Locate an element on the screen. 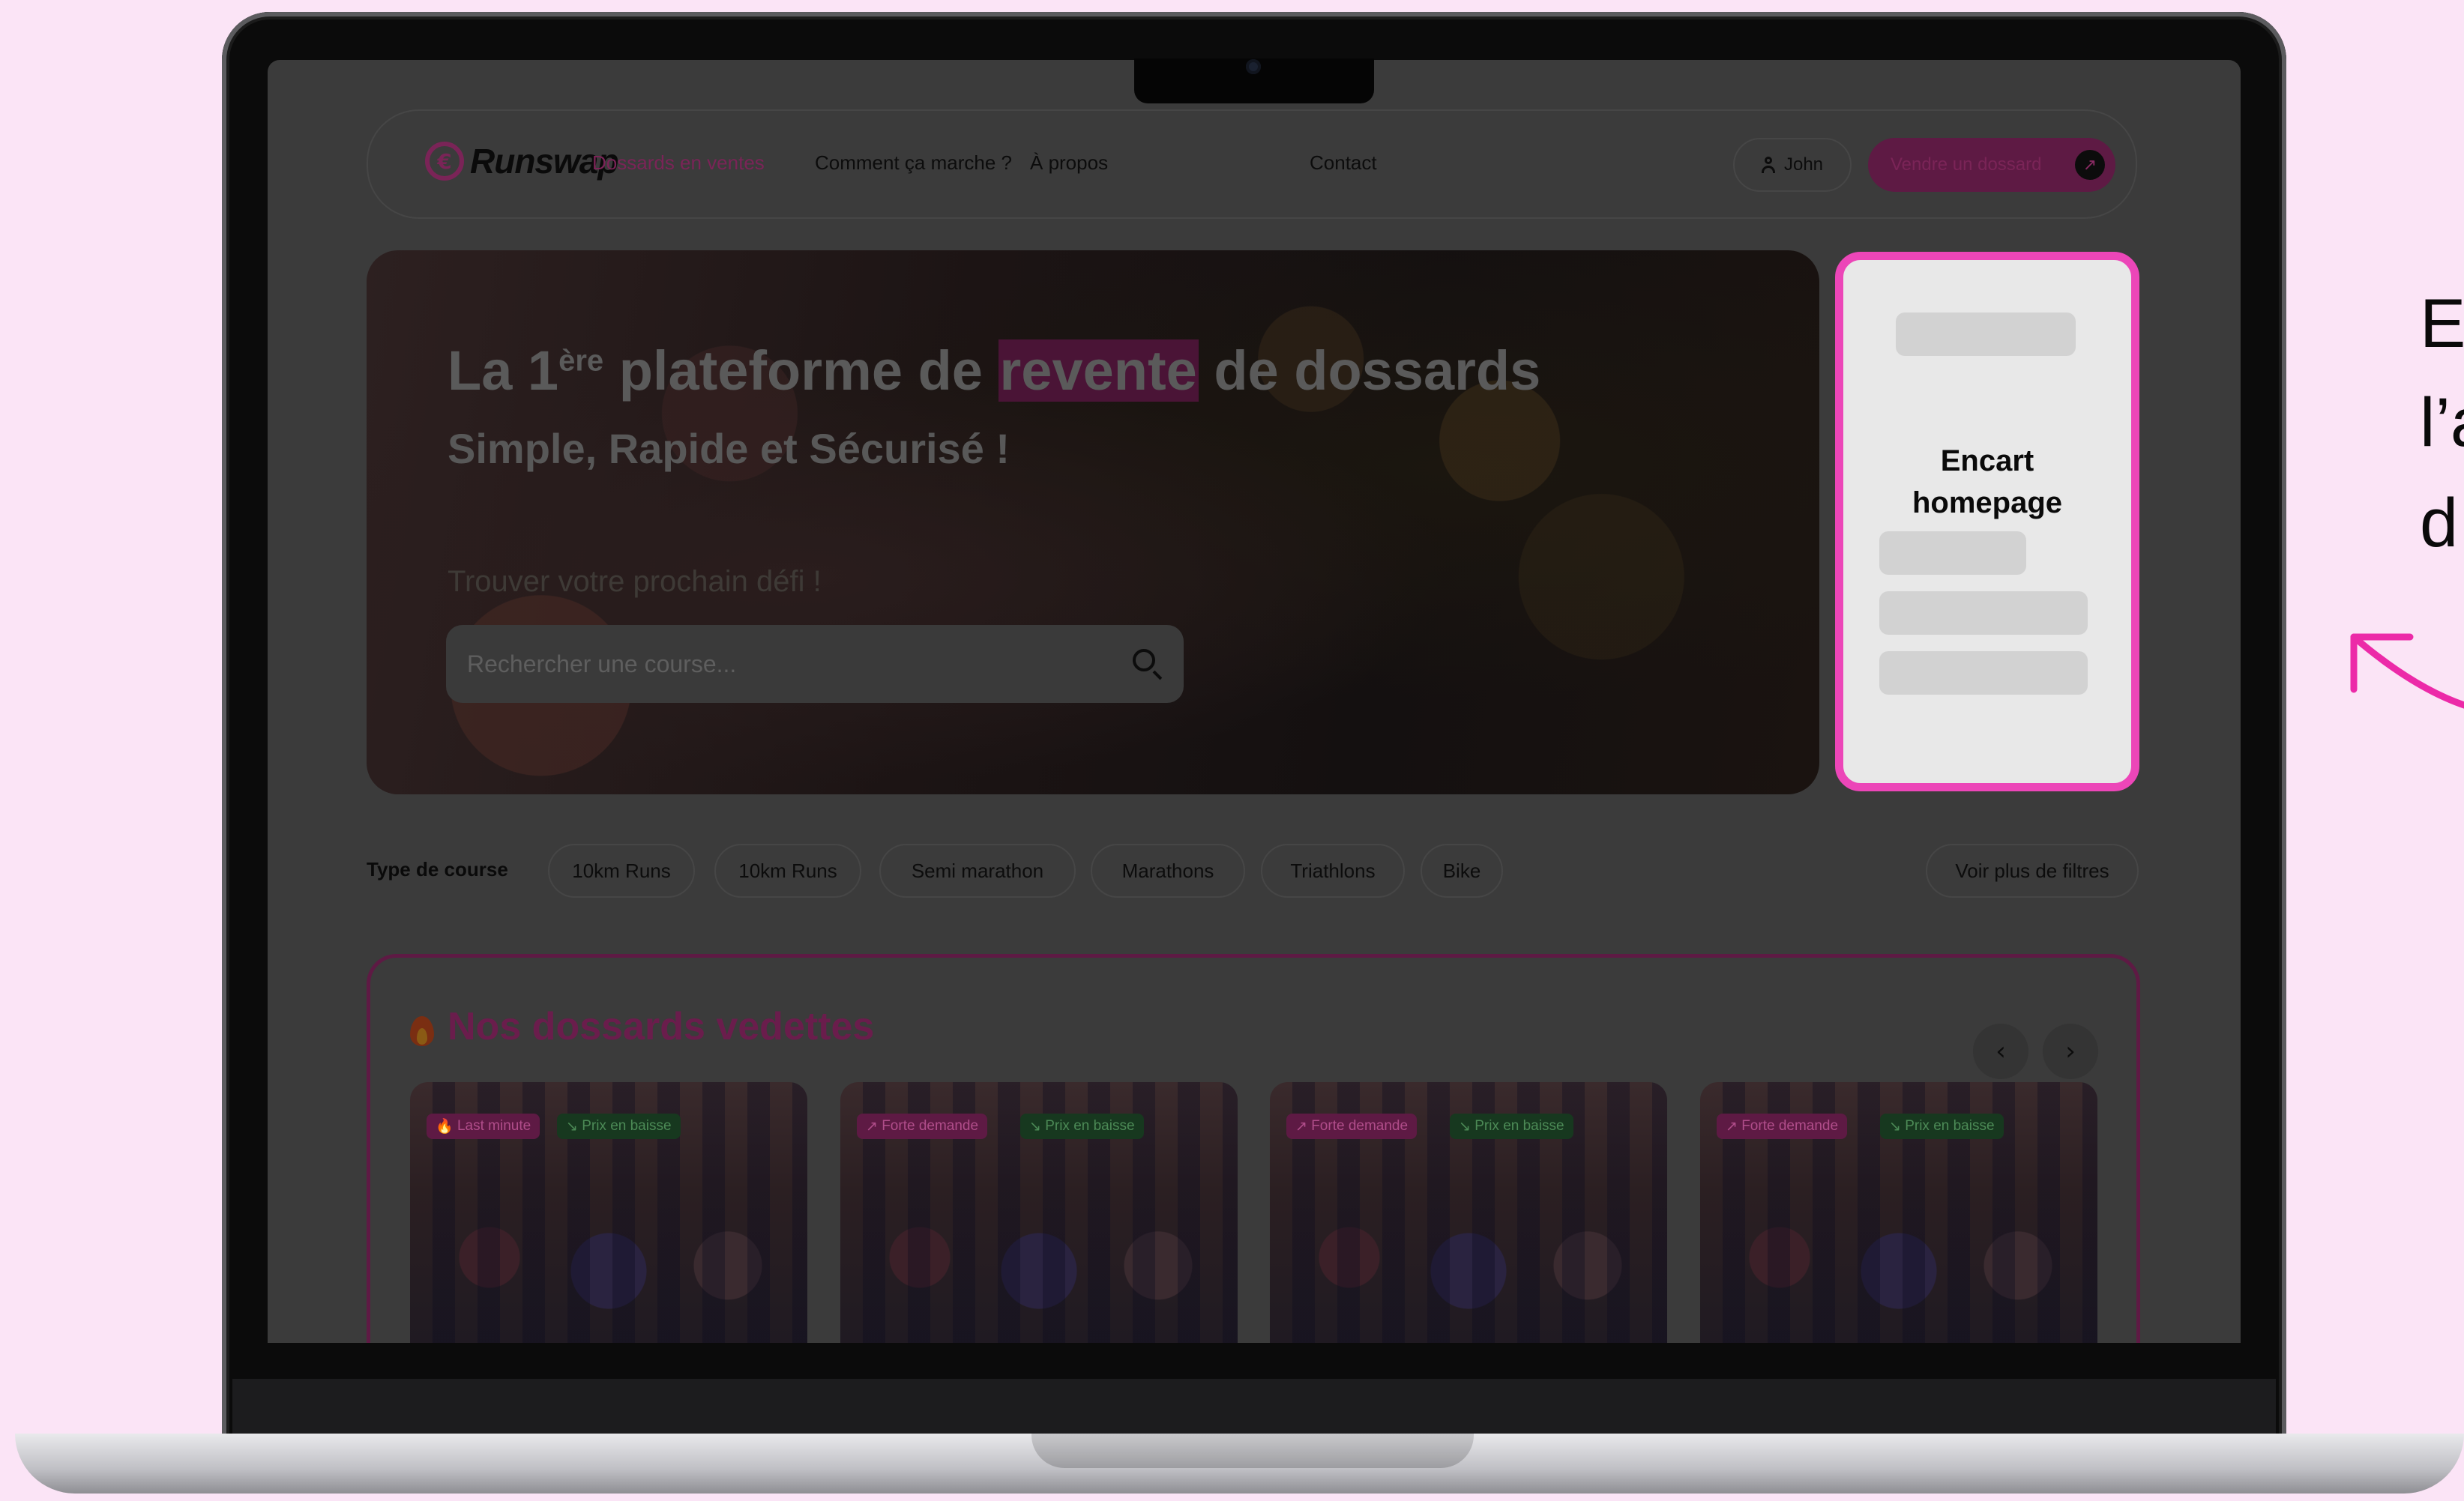 This screenshot has width=2464, height=1501. sell-bib-button: Vendre un dossard ↗ is located at coordinates (1991, 165).